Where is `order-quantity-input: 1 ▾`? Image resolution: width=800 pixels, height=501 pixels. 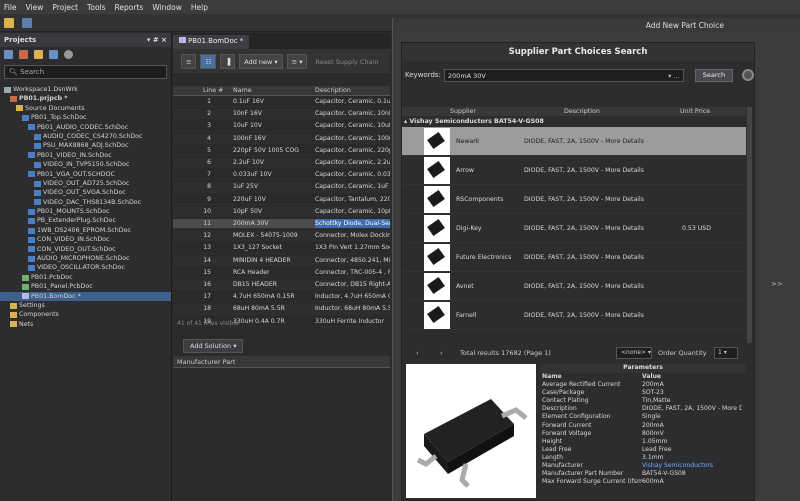
order-quantity-input: 1 ▾ is located at coordinates (726, 353).